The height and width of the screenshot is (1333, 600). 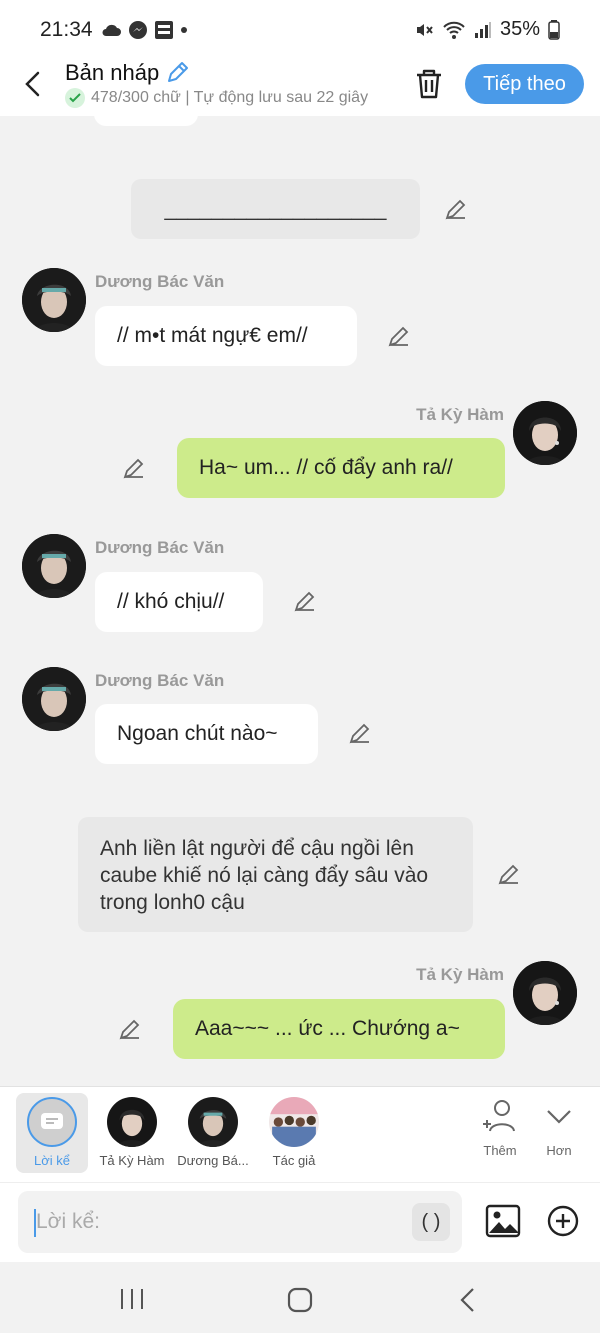 I want to click on add-person-icon, so click(x=499, y=1116).